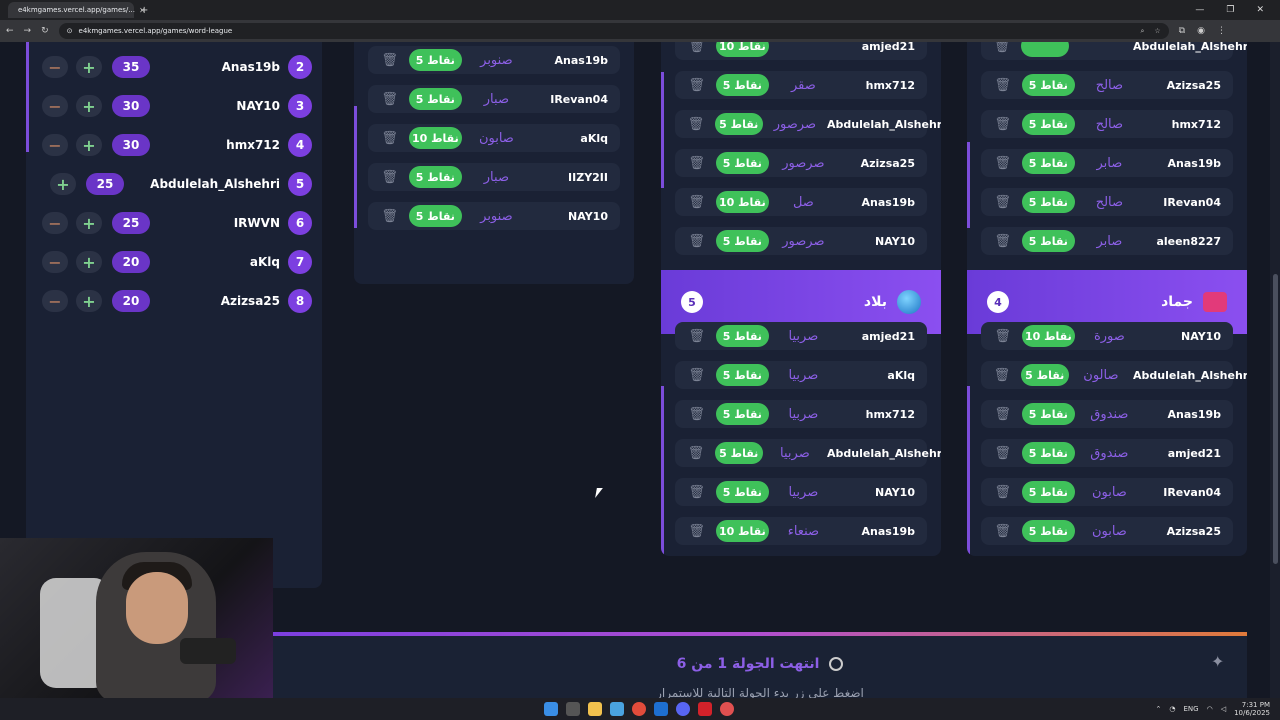 The image size is (1280, 720). What do you see at coordinates (551, 709) in the screenshot?
I see `start-icon` at bounding box center [551, 709].